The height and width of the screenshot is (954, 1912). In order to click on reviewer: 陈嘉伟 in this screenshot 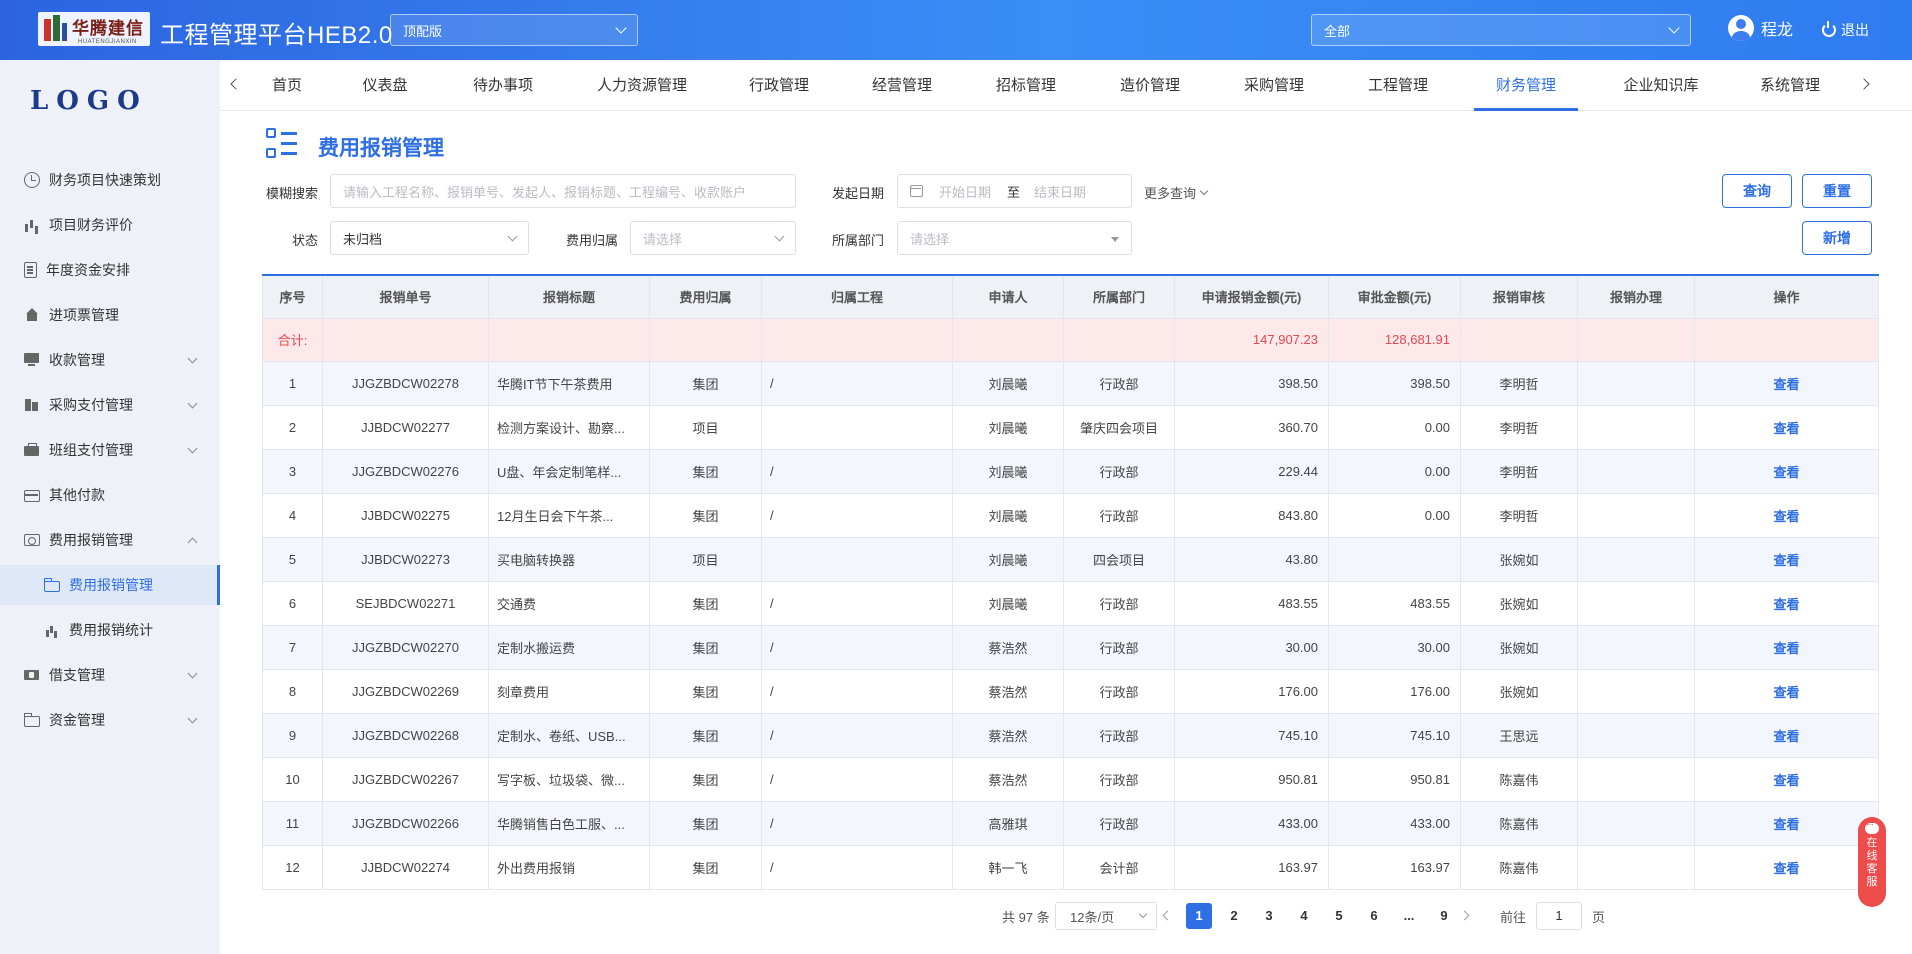, I will do `click(1519, 823)`.